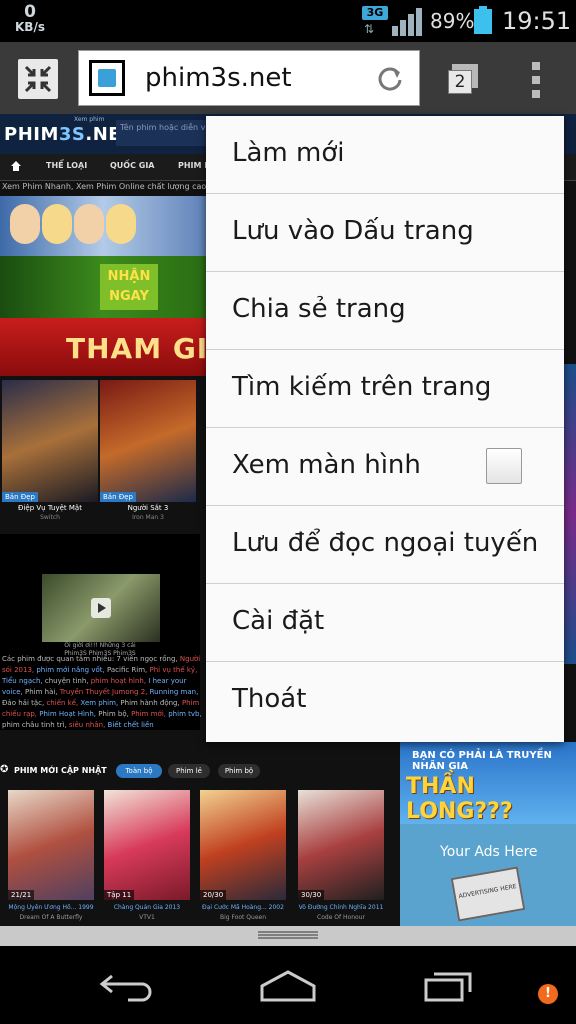 The image size is (576, 1024). What do you see at coordinates (459, 799) in the screenshot?
I see `promo-line-2: THẦN LONG???` at bounding box center [459, 799].